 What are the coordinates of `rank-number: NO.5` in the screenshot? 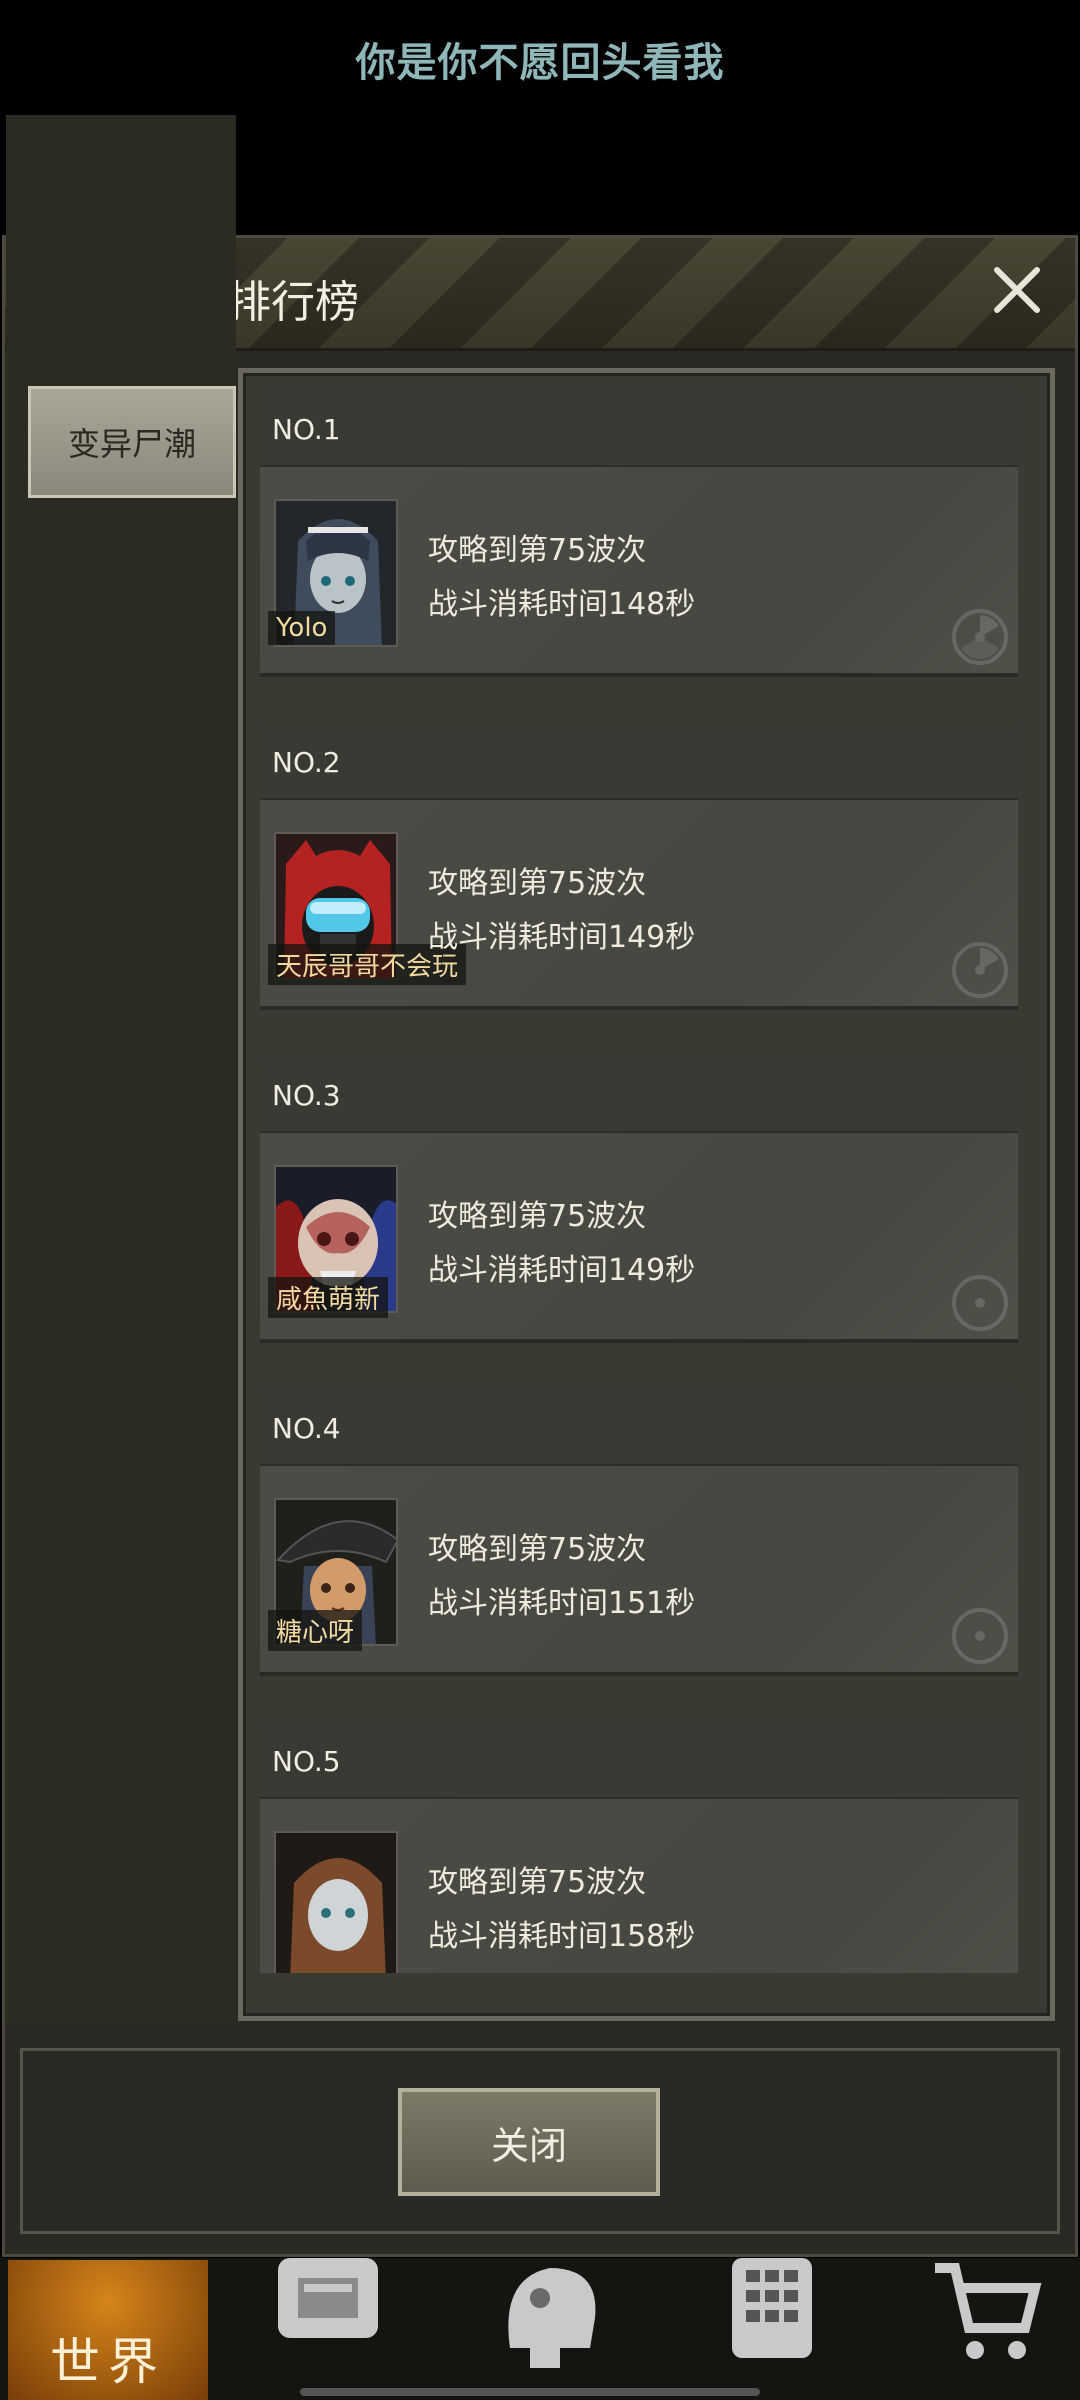 It's located at (306, 1761).